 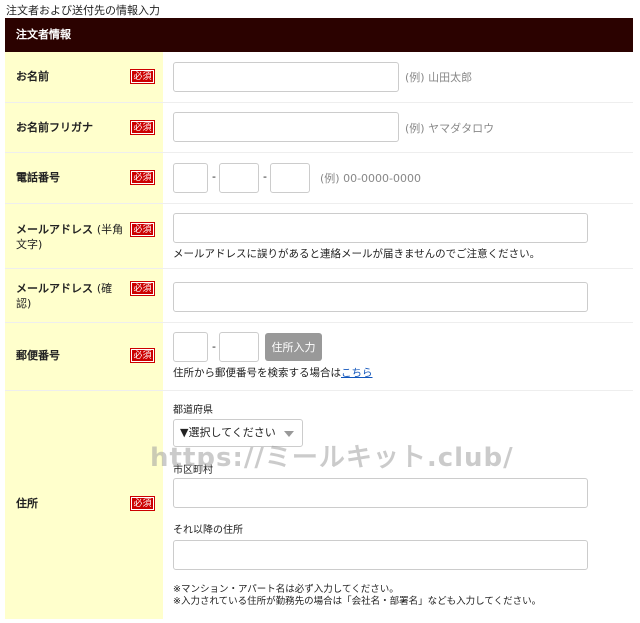 What do you see at coordinates (450, 128) in the screenshot?
I see `name-kana-example: (例) ヤマダタロウ` at bounding box center [450, 128].